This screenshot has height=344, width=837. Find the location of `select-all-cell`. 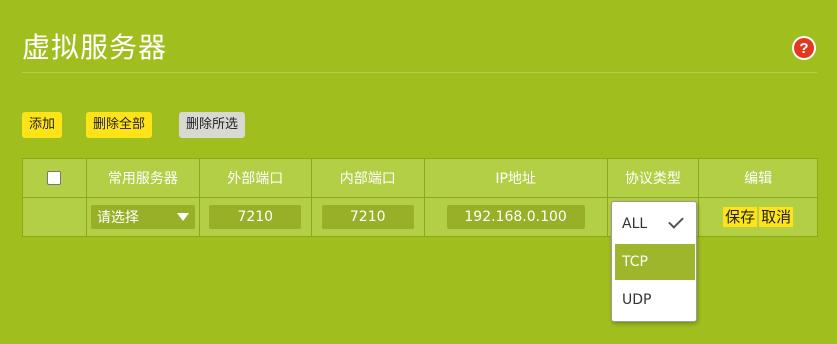

select-all-cell is located at coordinates (54, 178).